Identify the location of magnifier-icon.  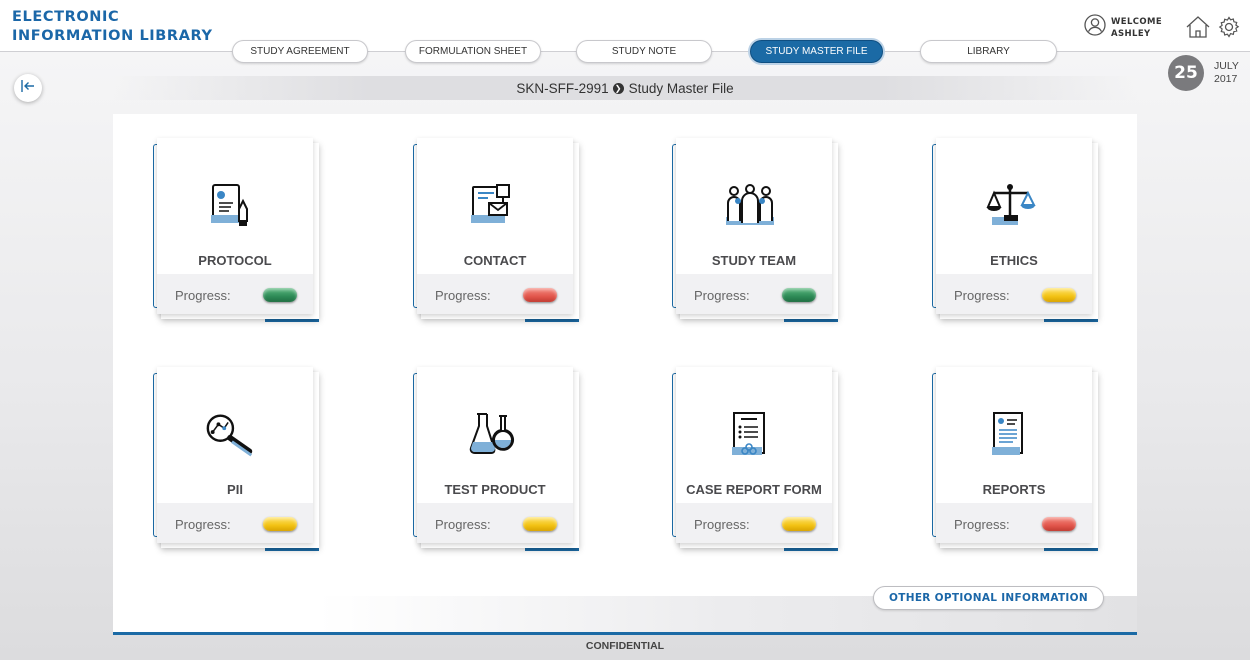
(231, 434).